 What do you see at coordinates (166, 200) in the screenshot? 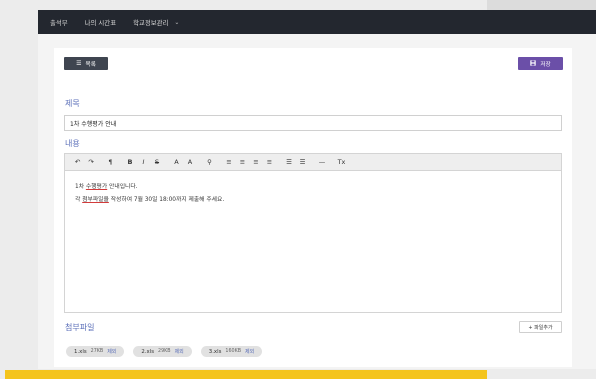
I see `line-2-suffix: 작성하여 7월 30일 18:00까지 제출해 주세요.` at bounding box center [166, 200].